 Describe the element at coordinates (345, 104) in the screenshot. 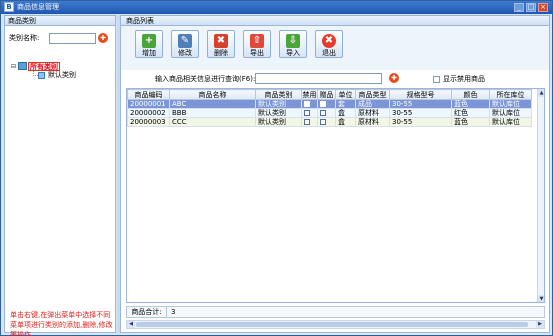

I see `cell-unit: 套` at that location.